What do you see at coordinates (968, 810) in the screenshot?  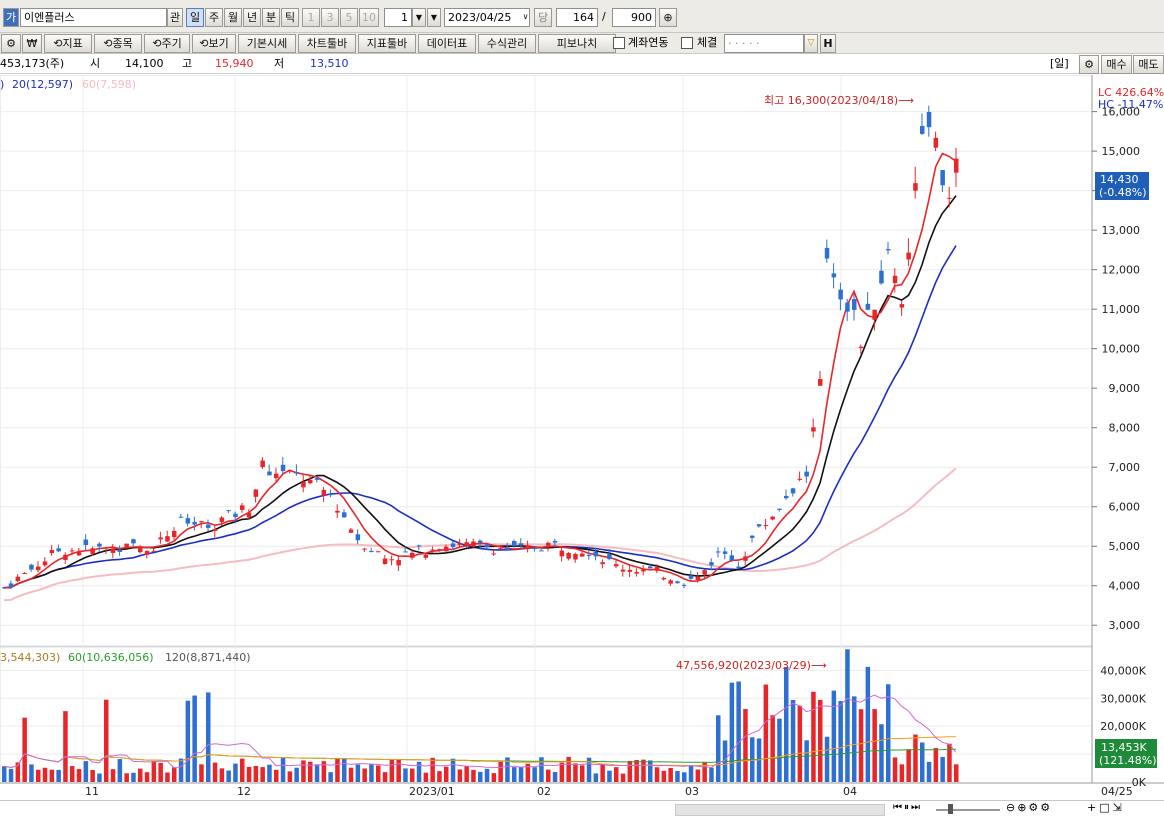 I see `zoom-slider` at bounding box center [968, 810].